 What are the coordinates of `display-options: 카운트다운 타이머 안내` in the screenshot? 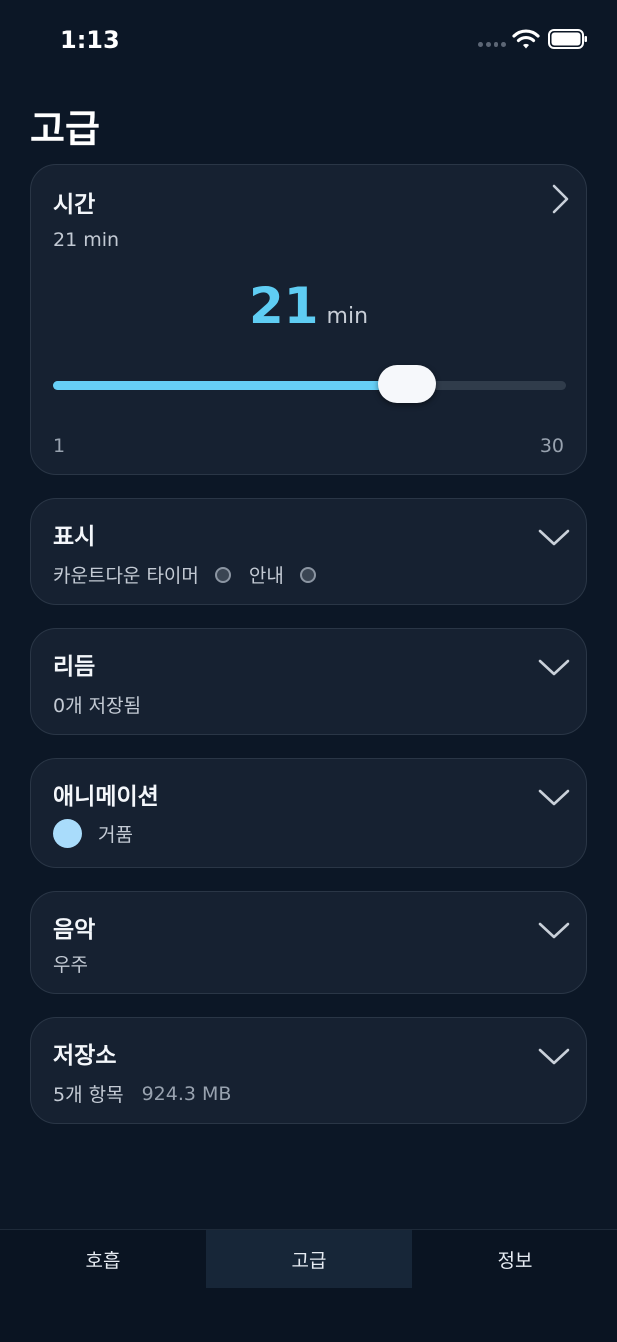 It's located at (193, 574).